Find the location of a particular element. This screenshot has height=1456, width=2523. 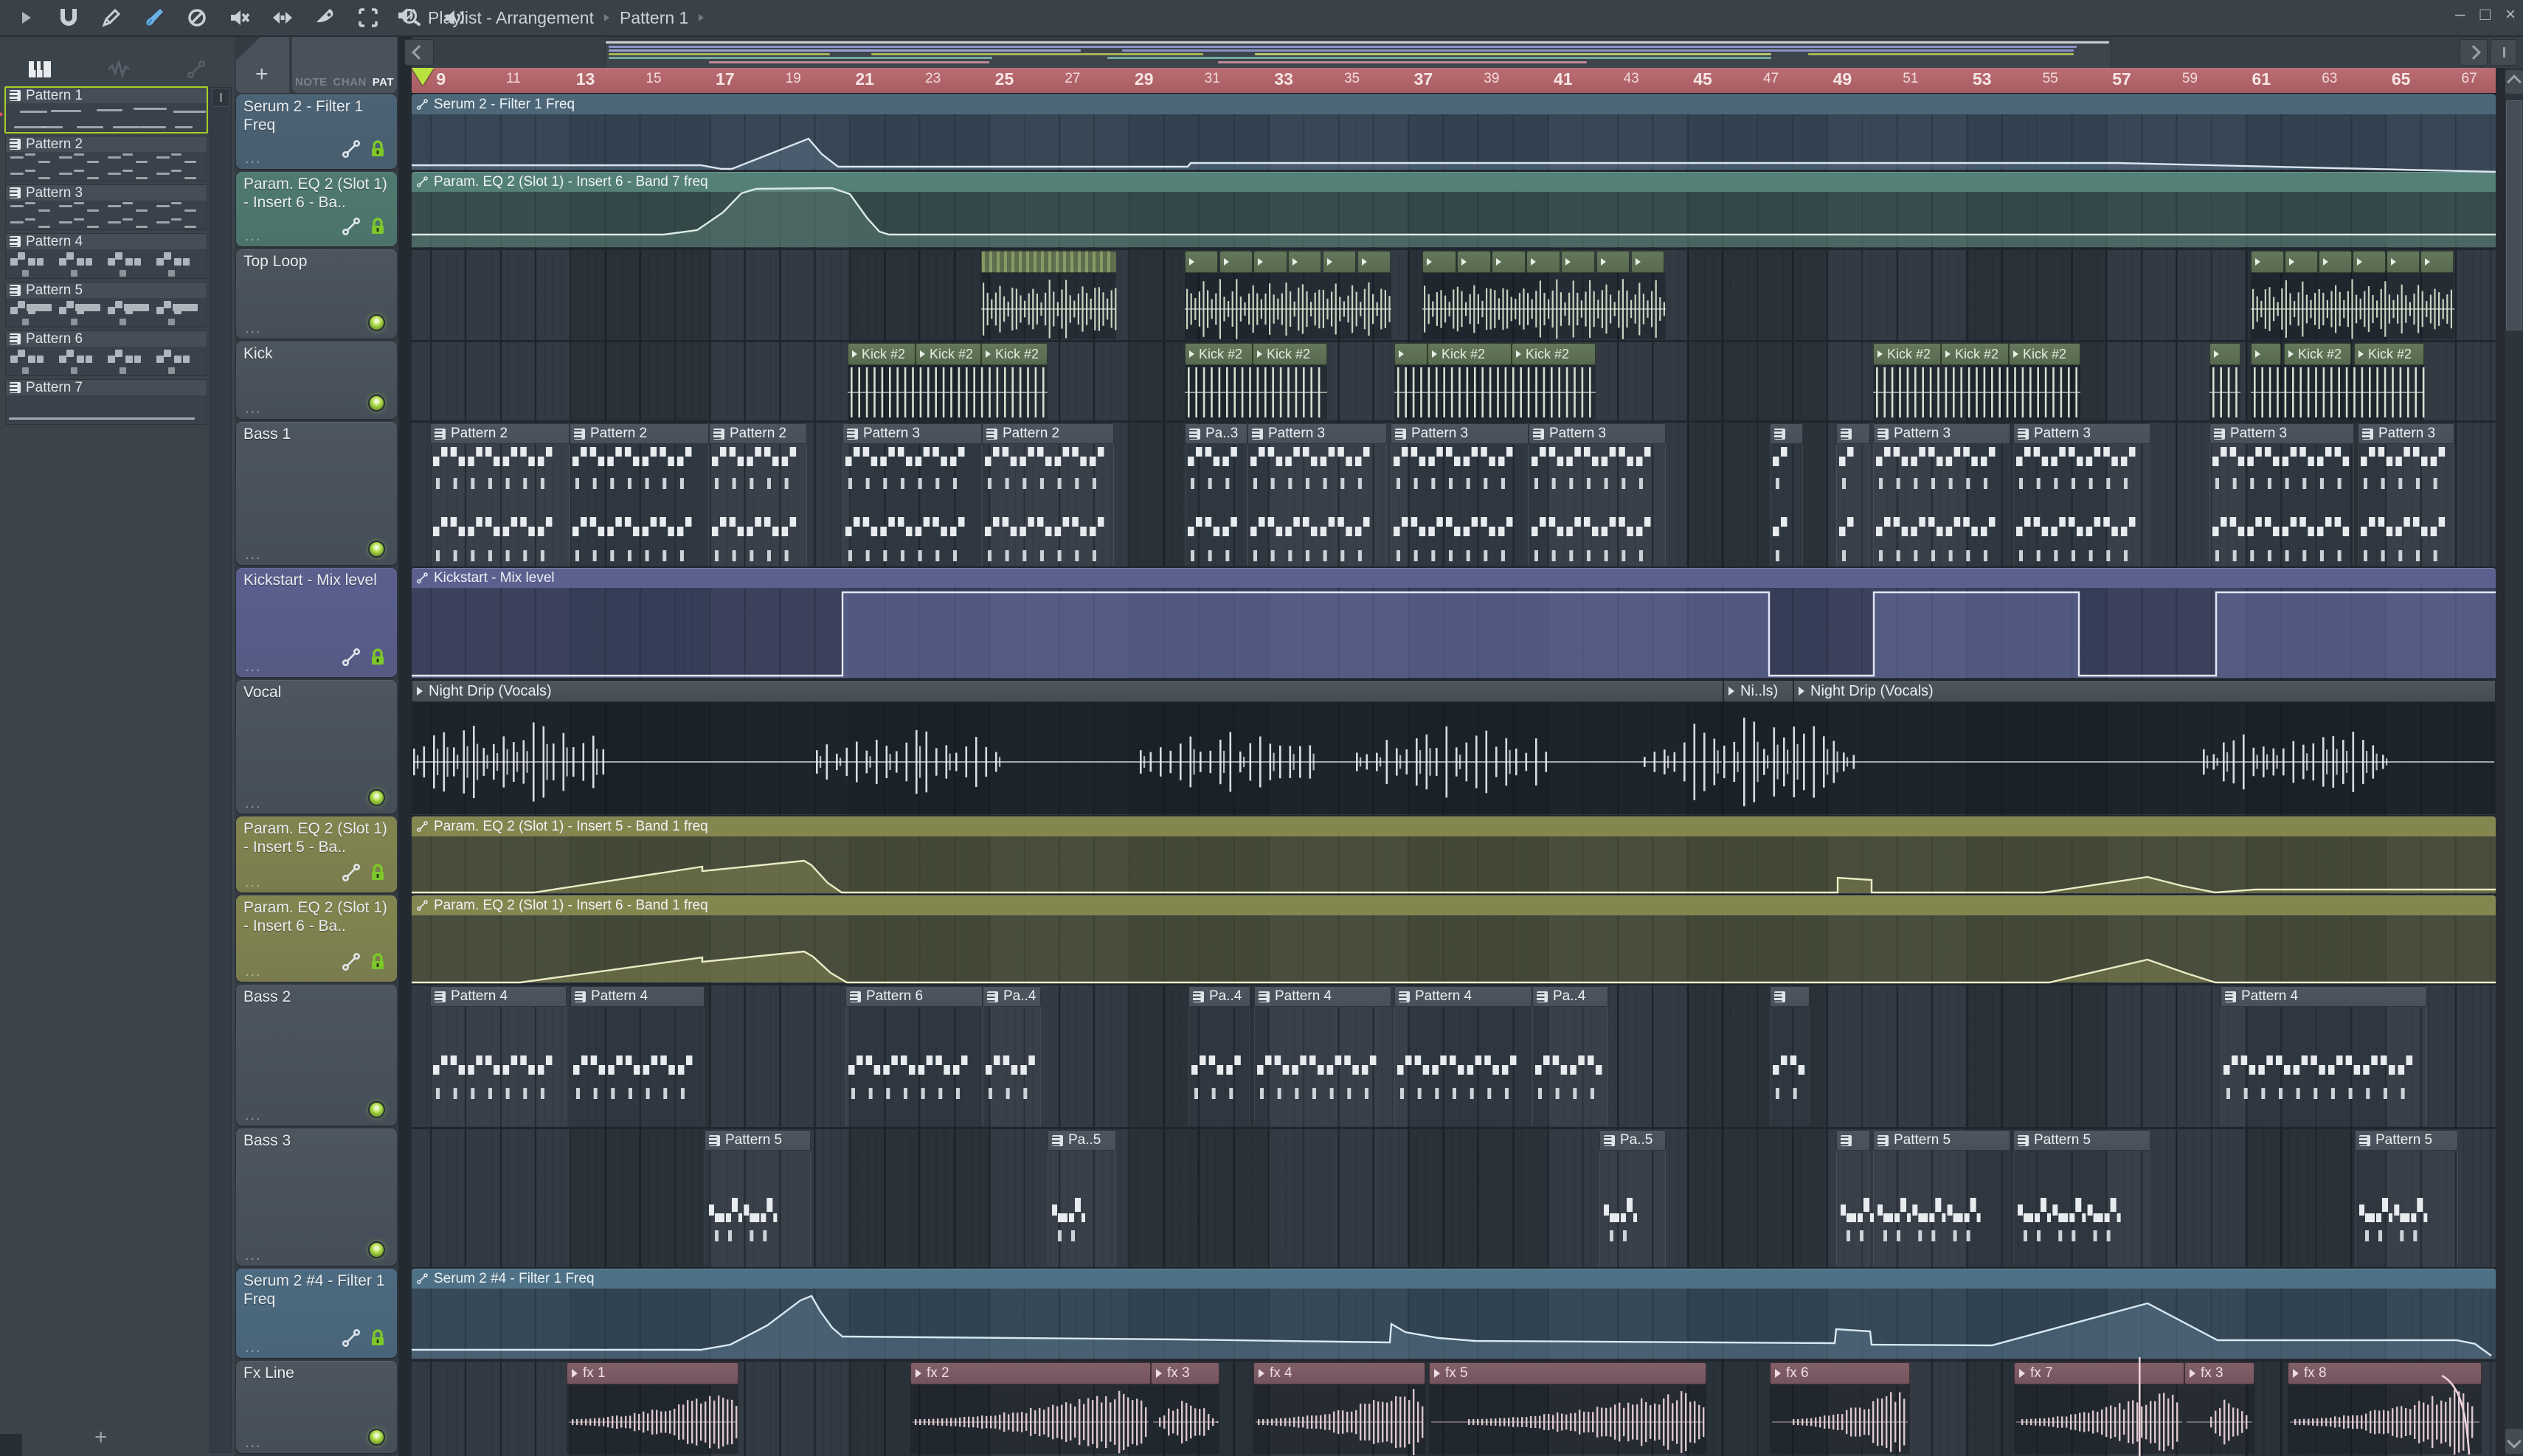

fx-clip-fx-5: fx 5 is located at coordinates (1567, 1373).